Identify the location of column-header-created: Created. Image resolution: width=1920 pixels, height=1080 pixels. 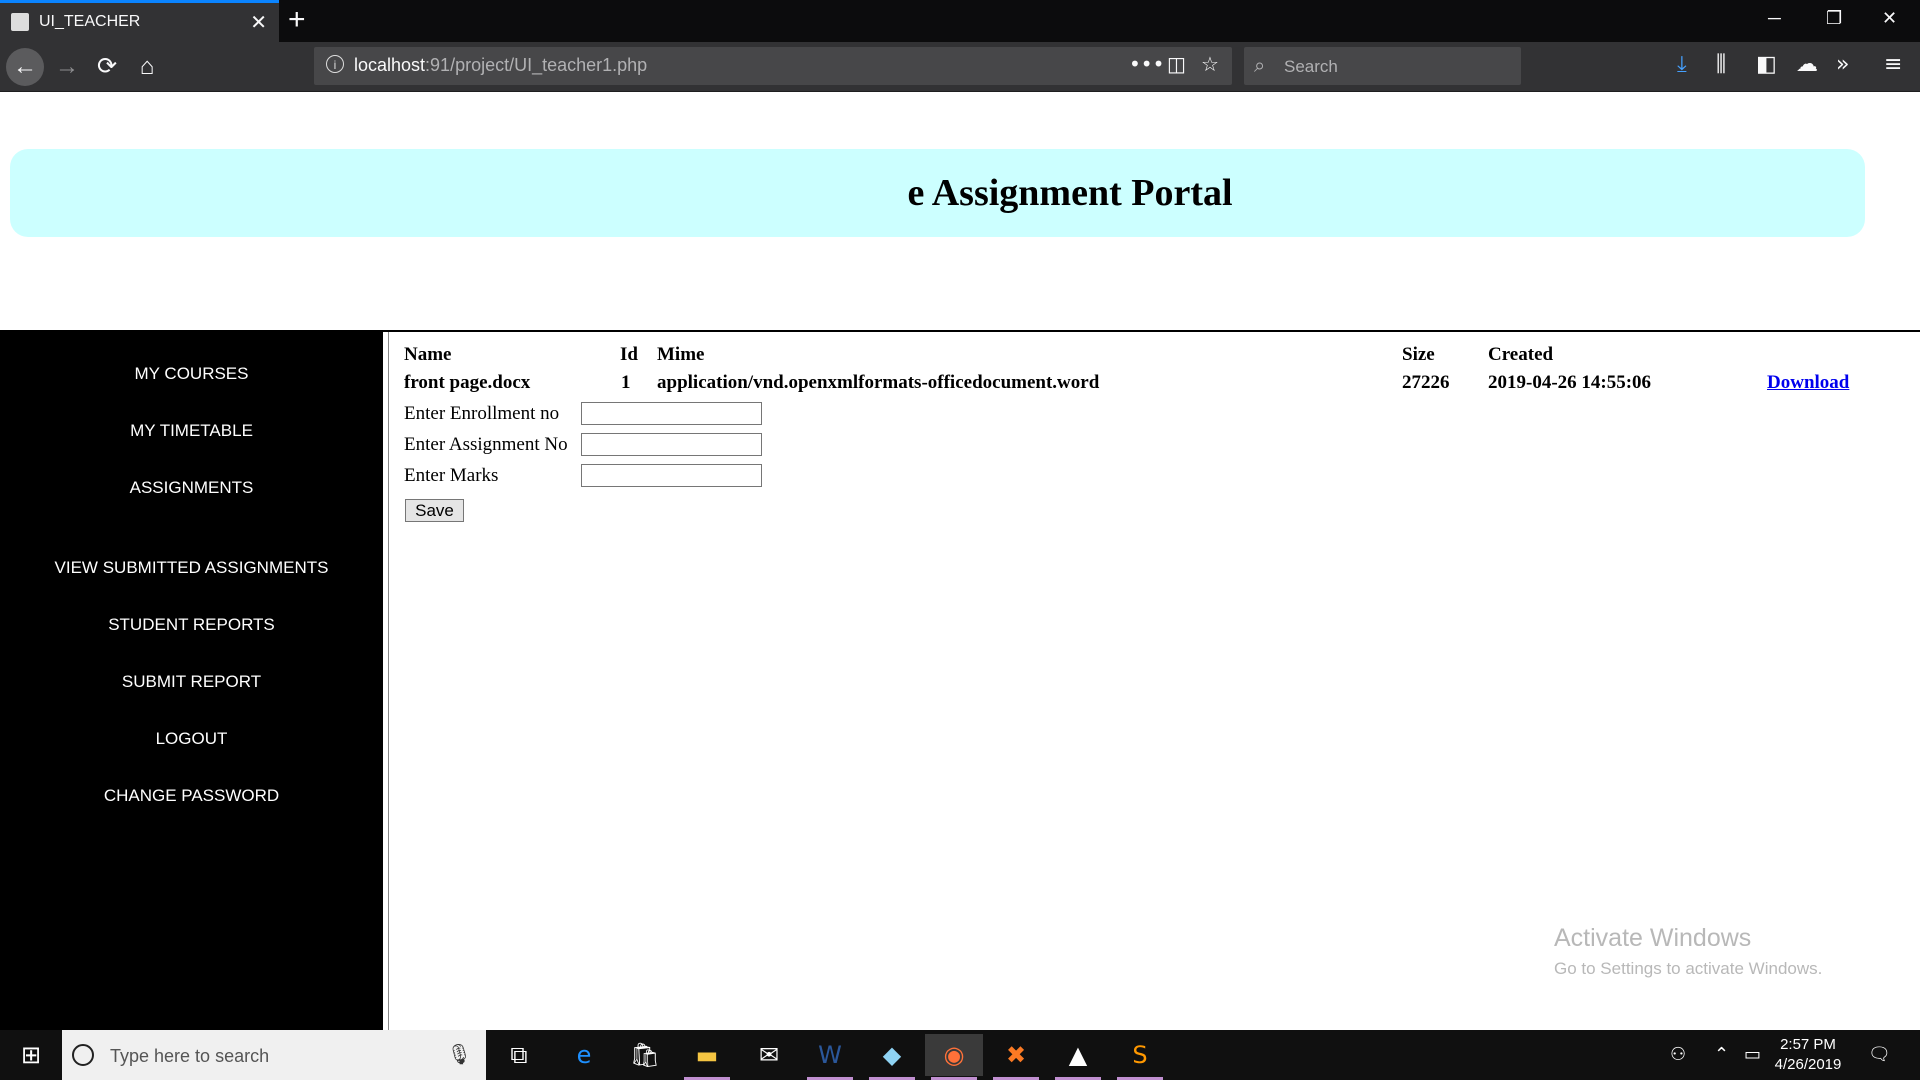
(1521, 354).